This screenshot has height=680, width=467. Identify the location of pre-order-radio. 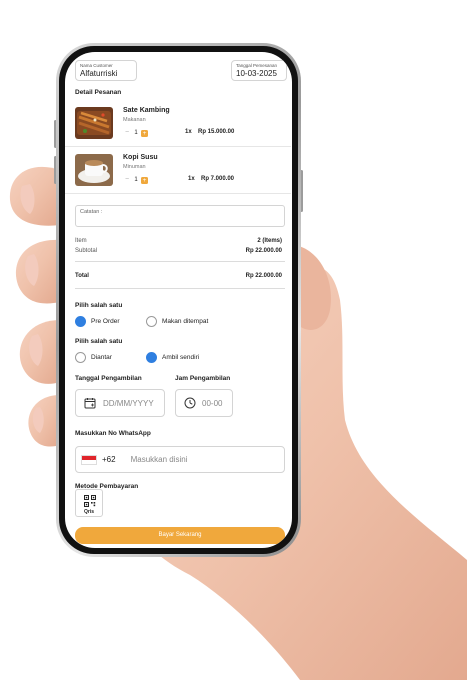
(80, 321).